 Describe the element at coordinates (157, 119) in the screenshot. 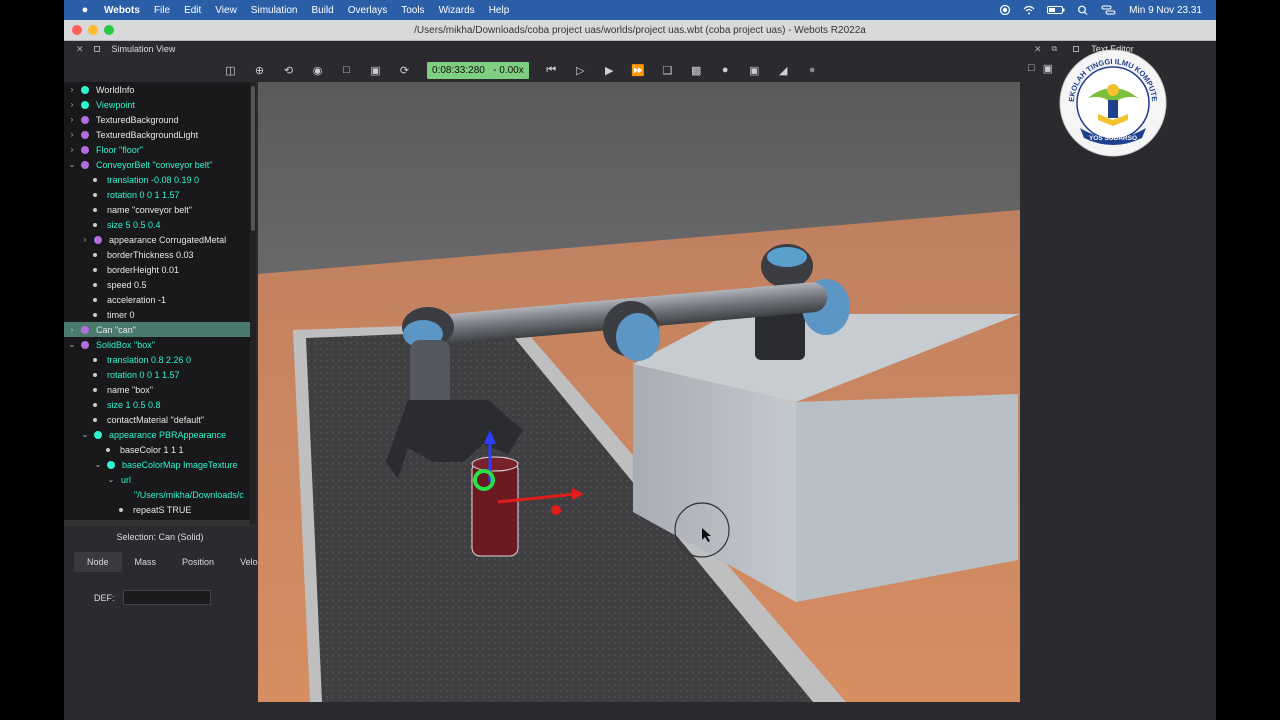

I see `tree-row: › TexturedBackground` at that location.